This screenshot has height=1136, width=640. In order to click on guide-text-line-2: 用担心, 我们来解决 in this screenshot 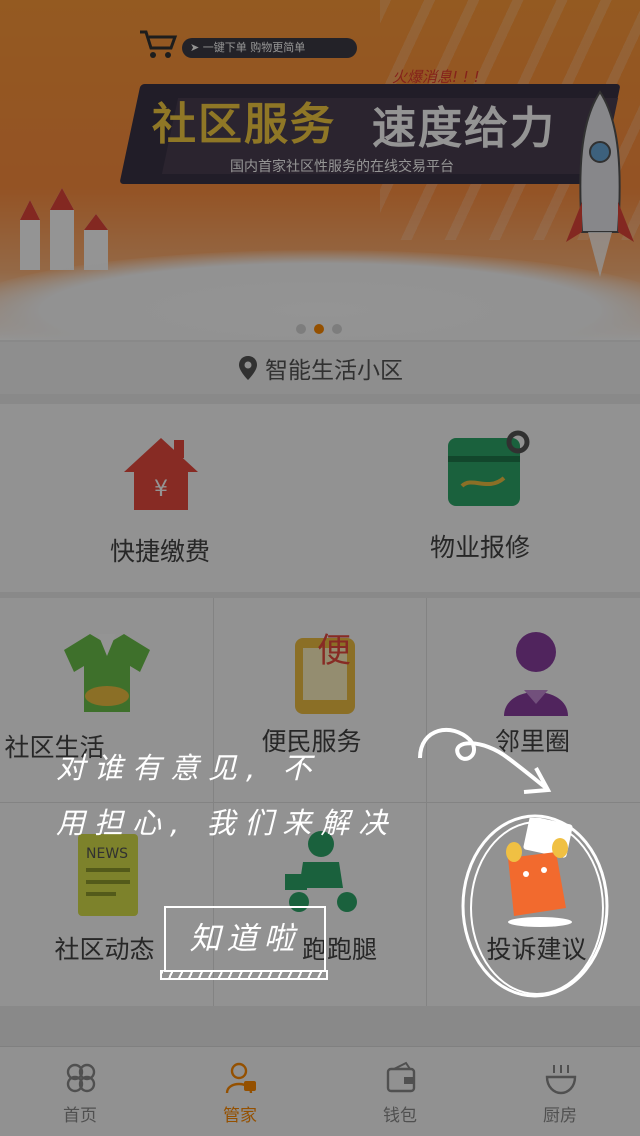, I will do `click(226, 823)`.